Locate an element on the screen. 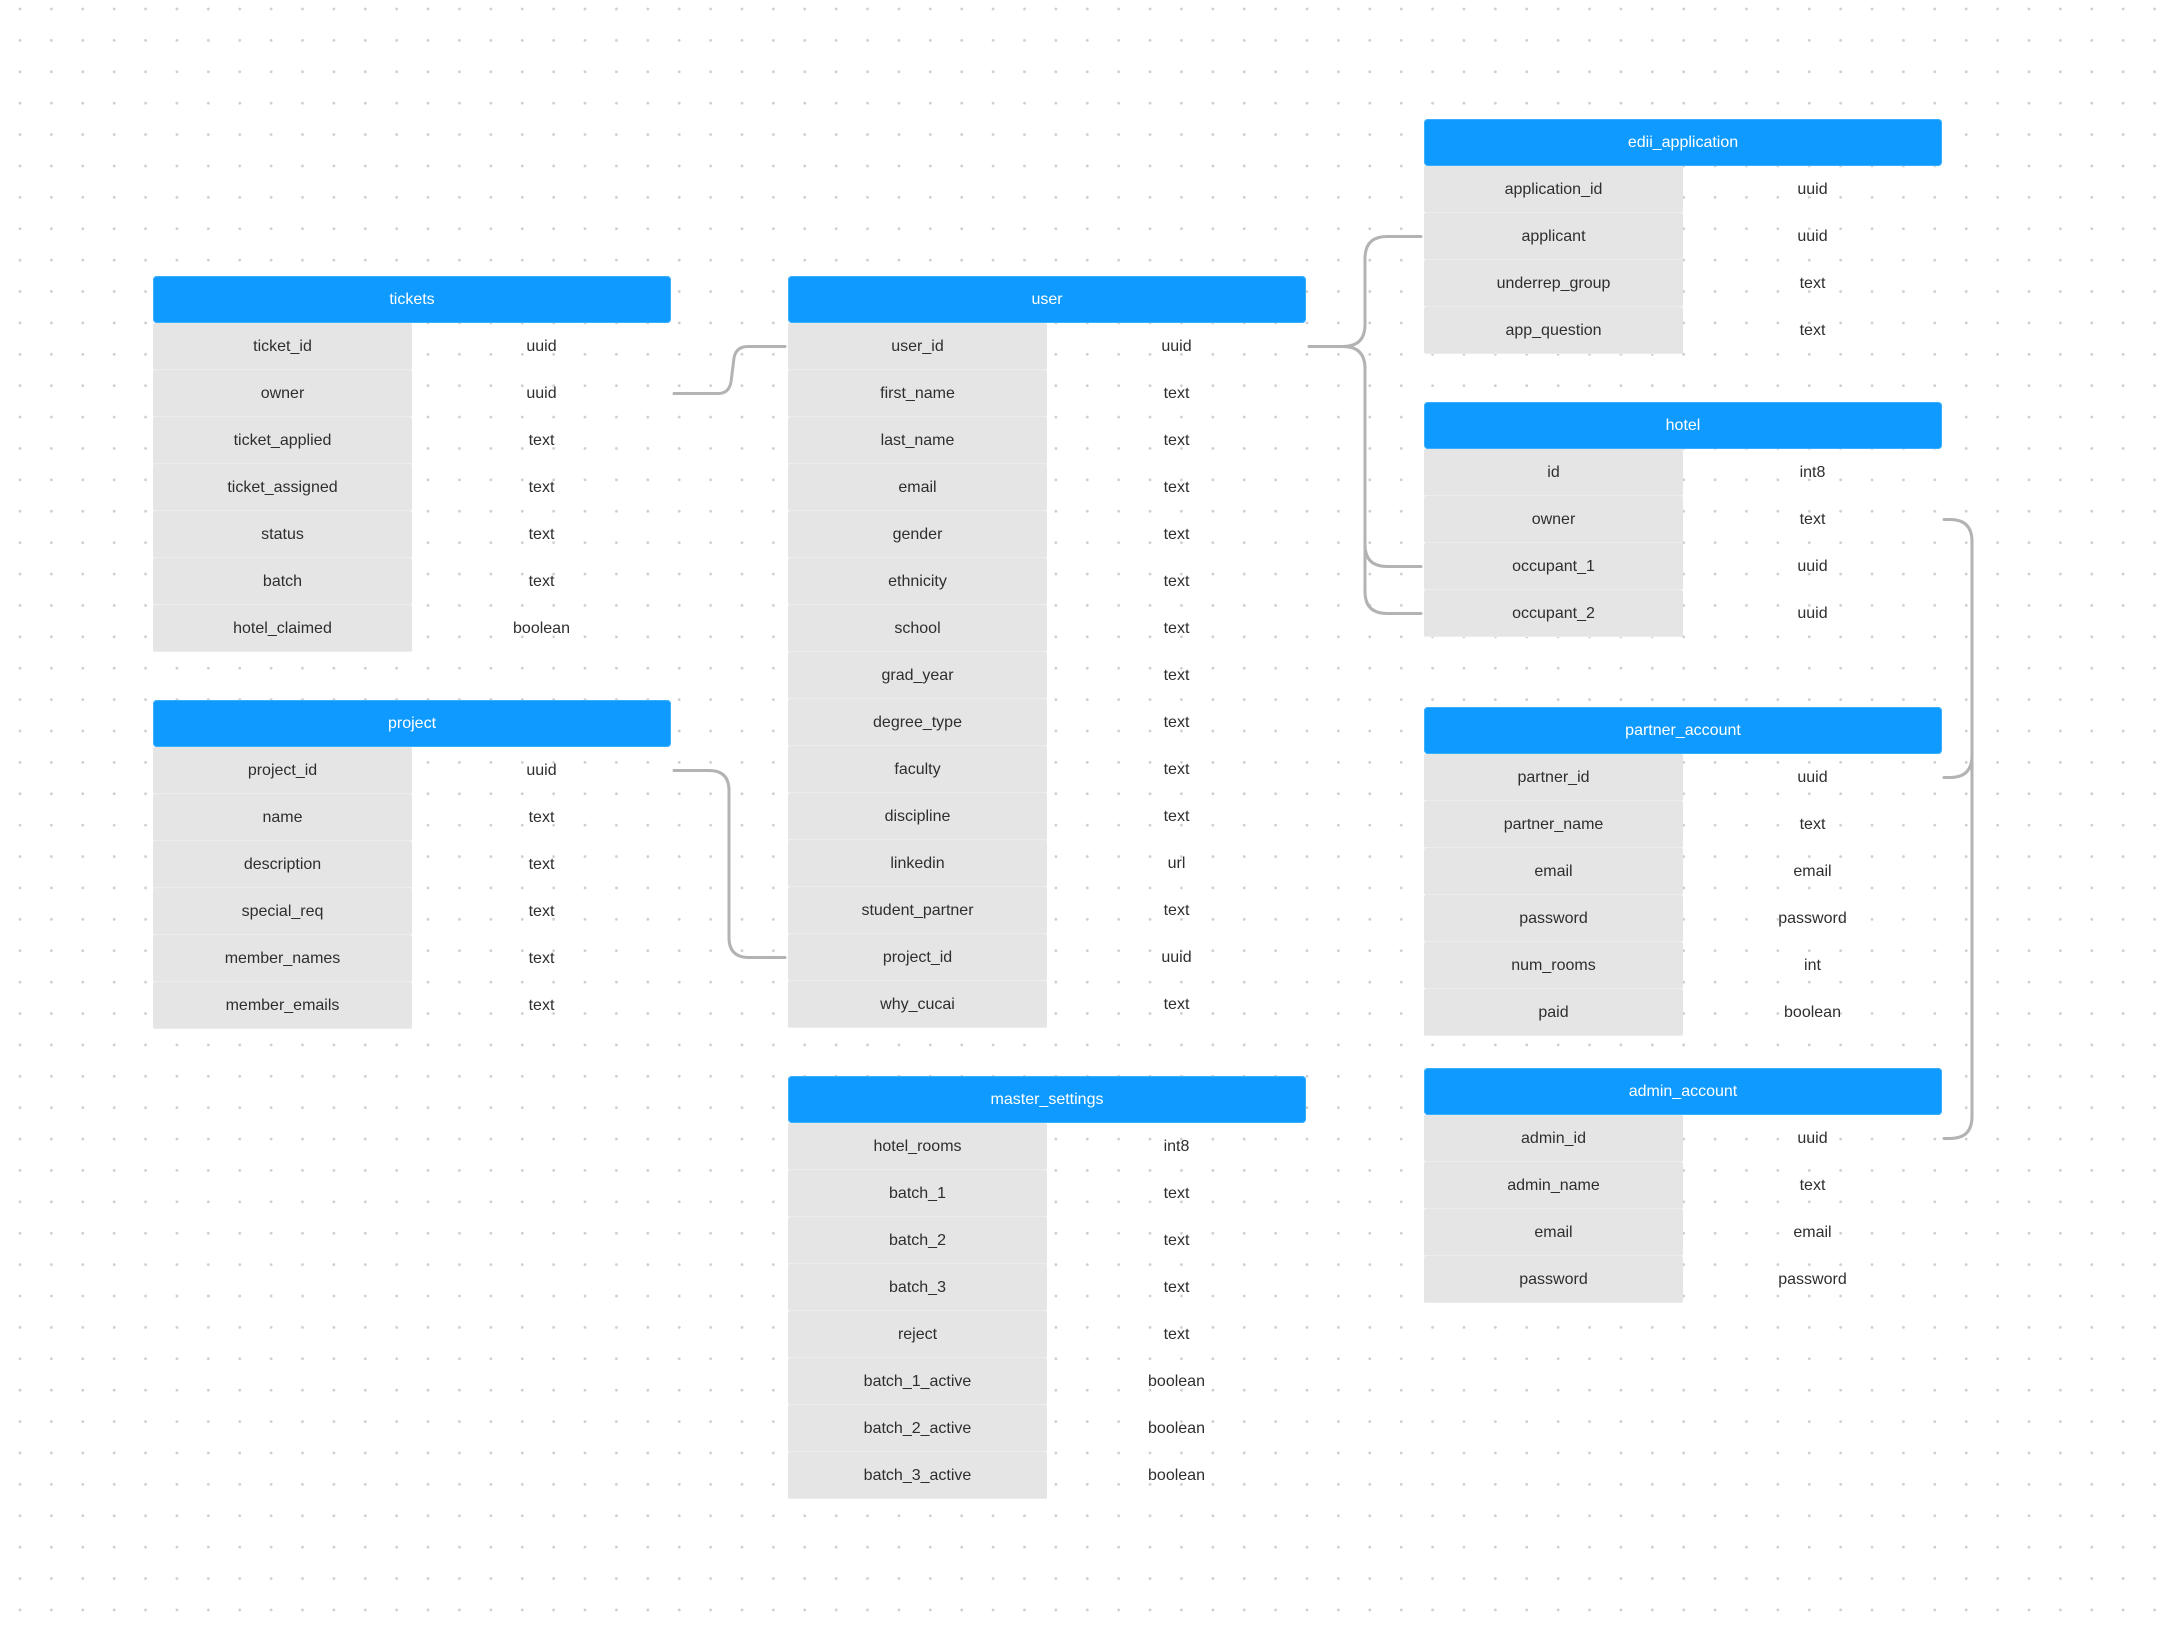  connector-hotel-owner-to-partner-id is located at coordinates (1958, 766).